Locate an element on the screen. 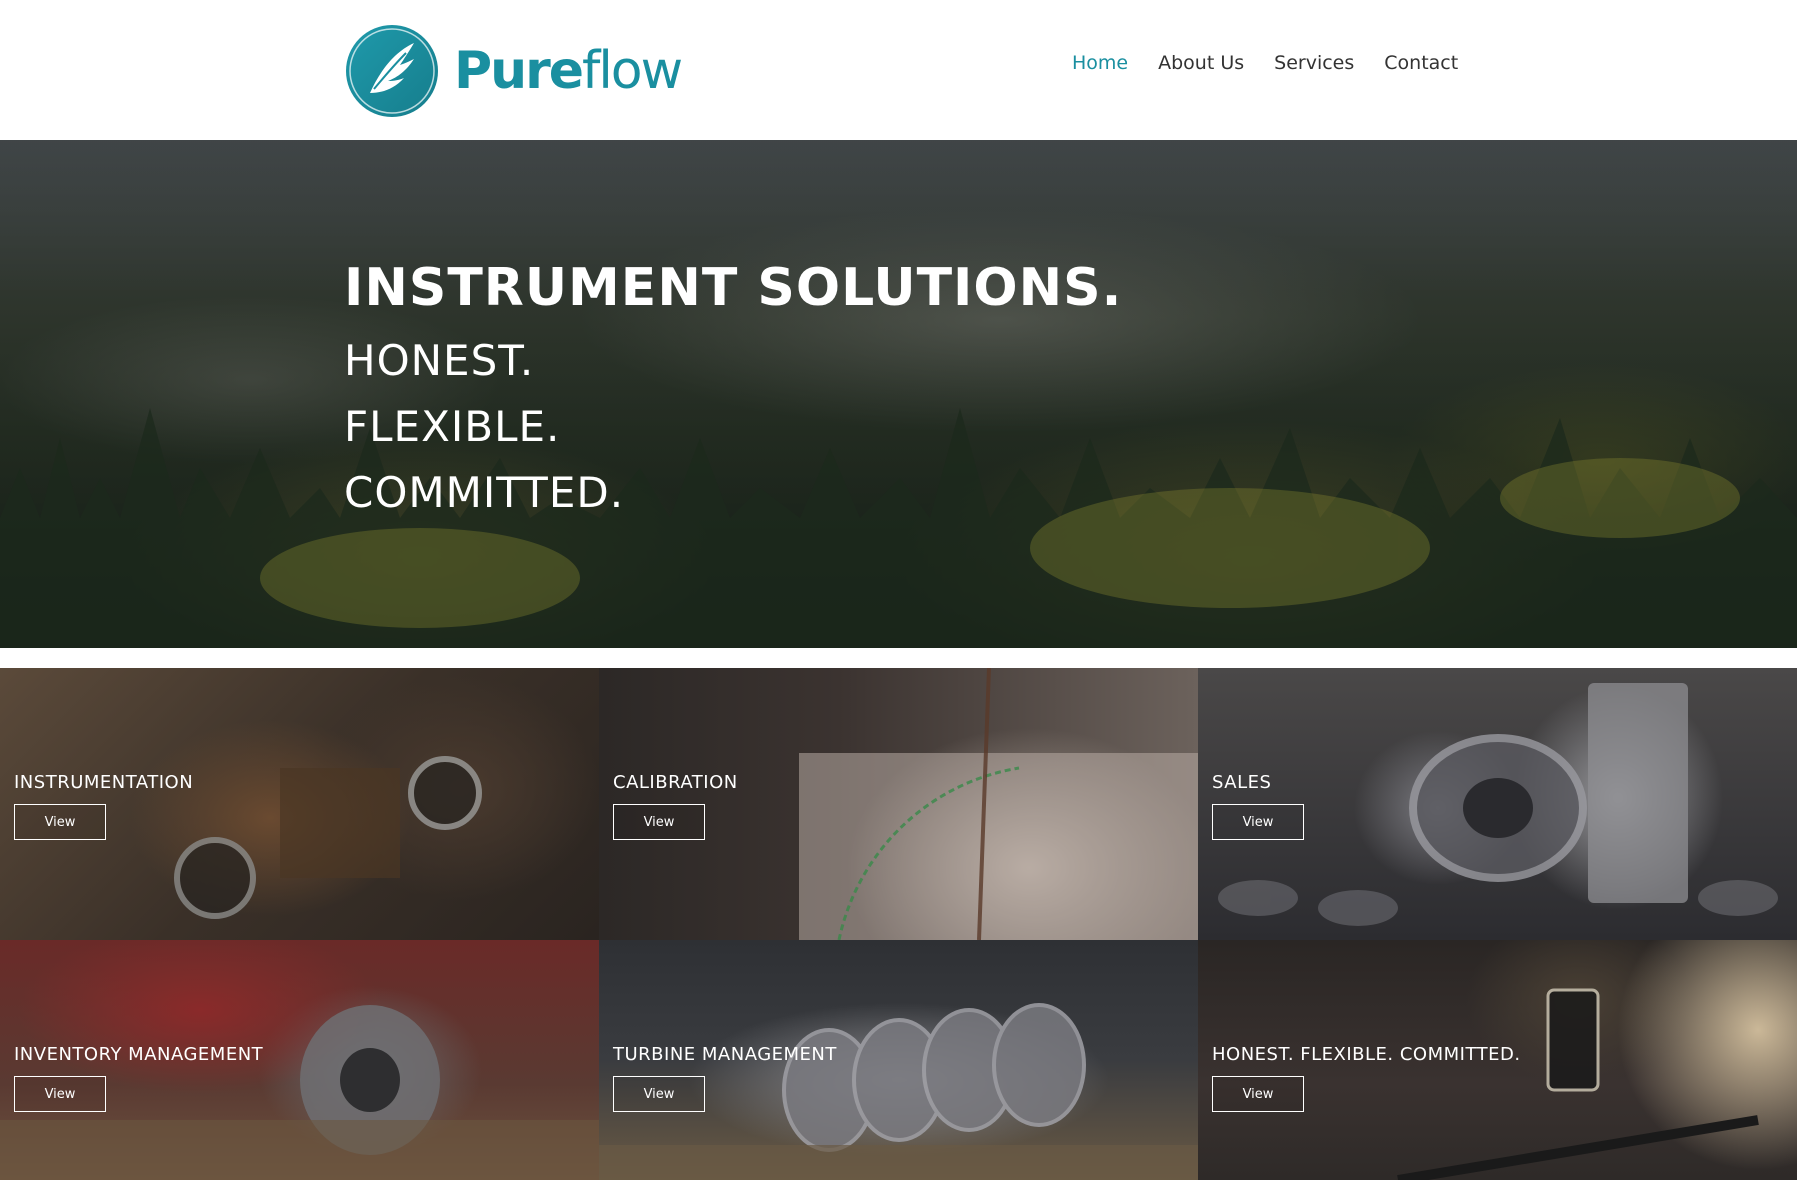 The image size is (1797, 1180). tile-turbine-management: TURBINE MANAGEMENT View is located at coordinates (898, 1060).